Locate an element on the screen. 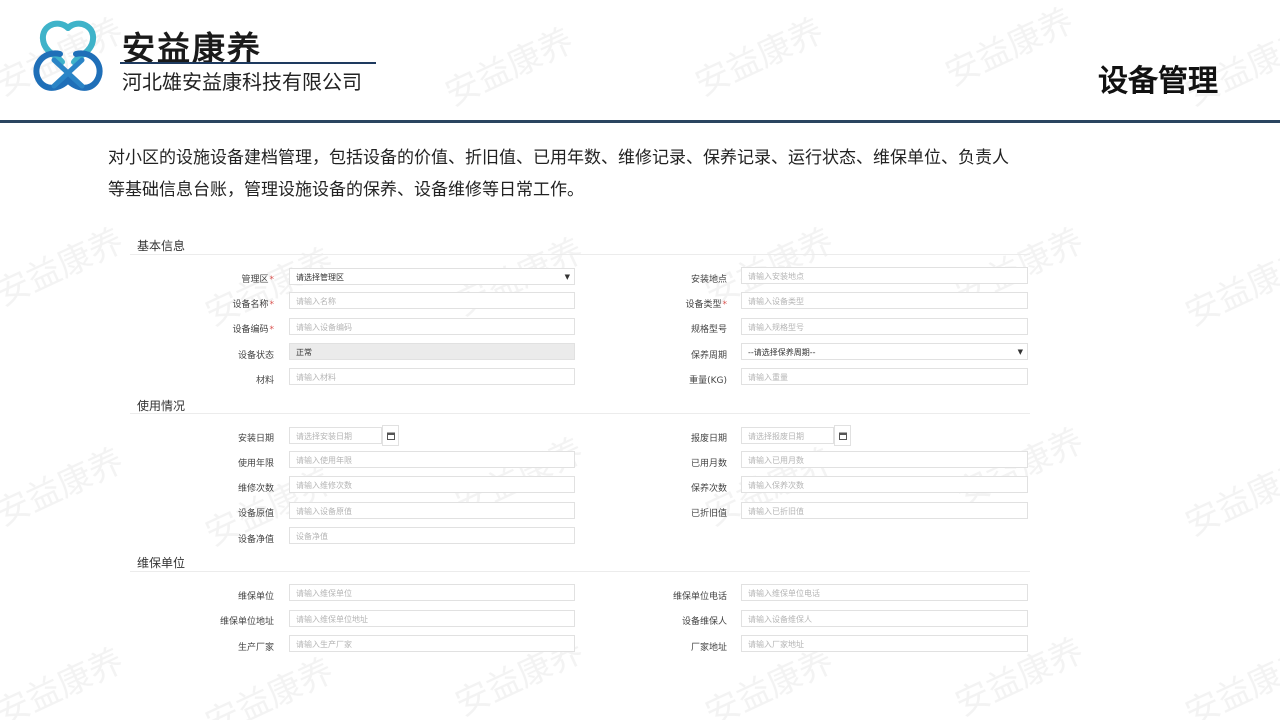 The image size is (1280, 720). original-value-label: 设备原值 is located at coordinates (255, 514).